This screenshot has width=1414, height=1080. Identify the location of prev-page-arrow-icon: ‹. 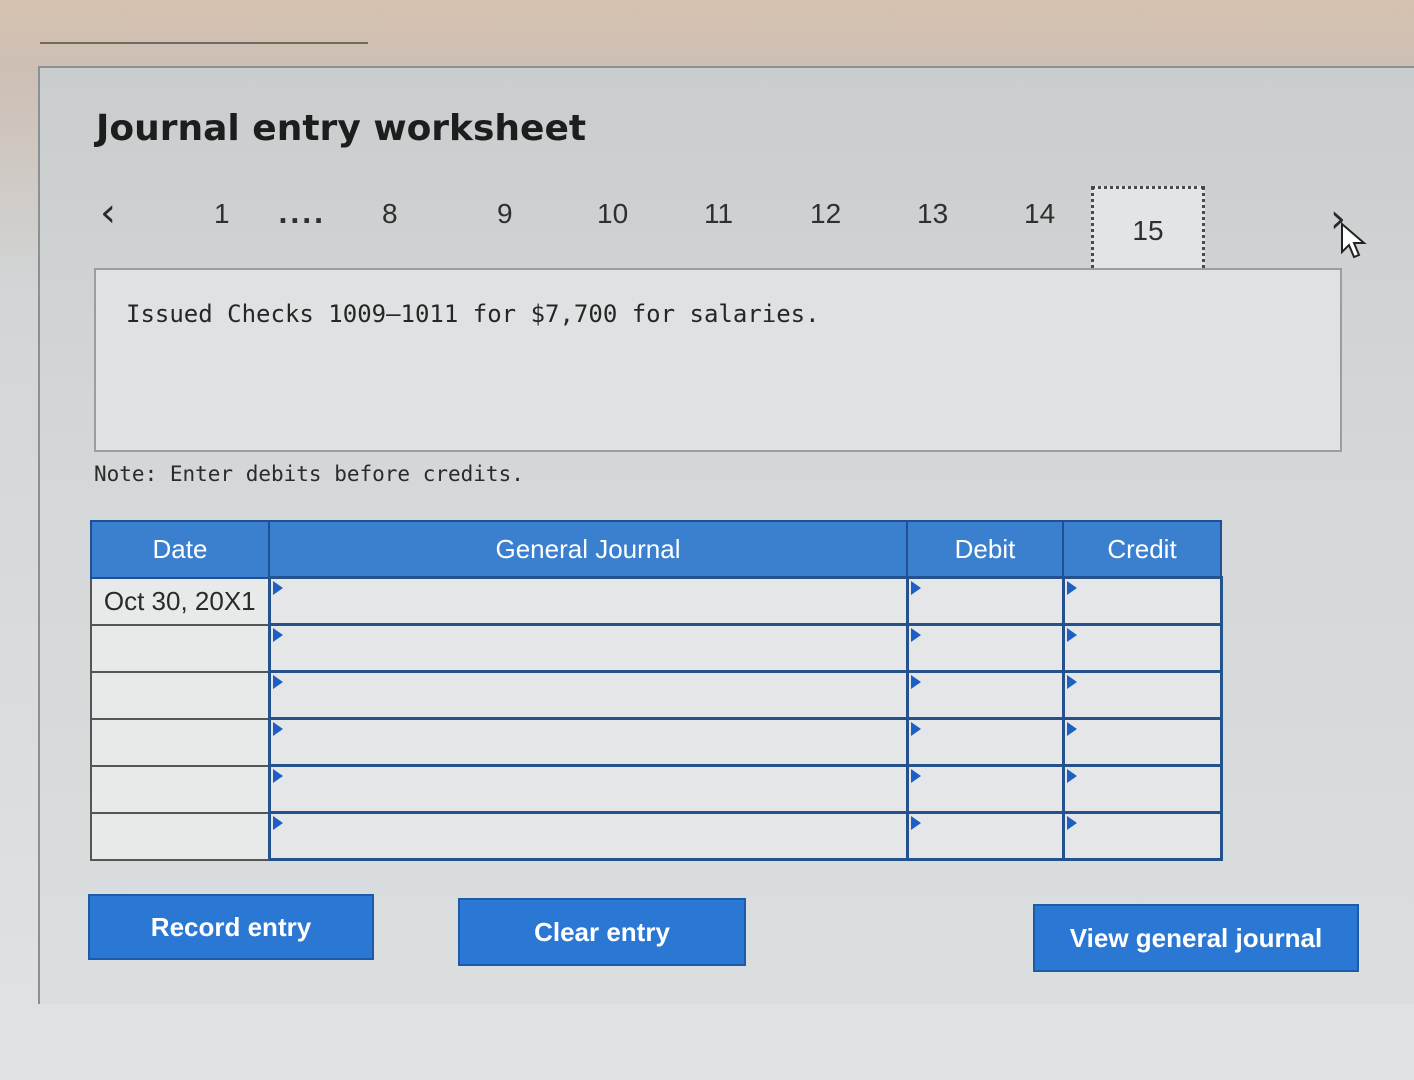
(108, 213).